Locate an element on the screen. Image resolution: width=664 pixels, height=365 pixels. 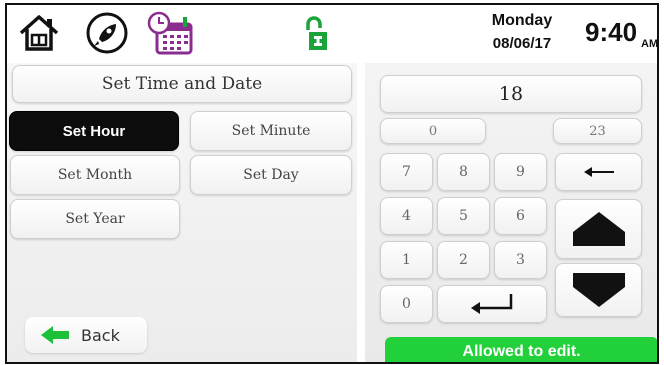
increment-button is located at coordinates (598, 229).